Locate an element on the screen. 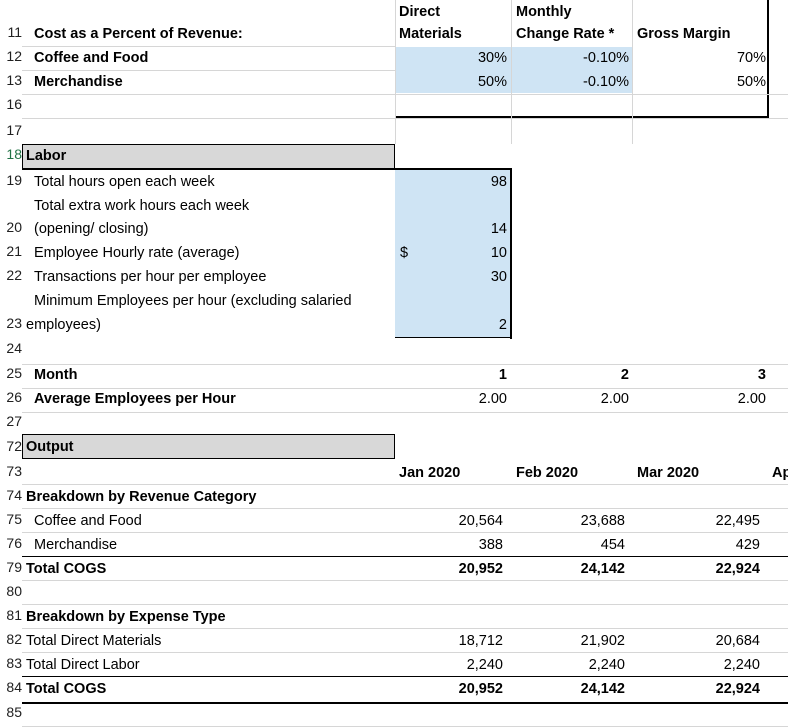 Image resolution: width=788 pixels, height=728 pixels. expense-total-label: Total COGS is located at coordinates (66, 689).